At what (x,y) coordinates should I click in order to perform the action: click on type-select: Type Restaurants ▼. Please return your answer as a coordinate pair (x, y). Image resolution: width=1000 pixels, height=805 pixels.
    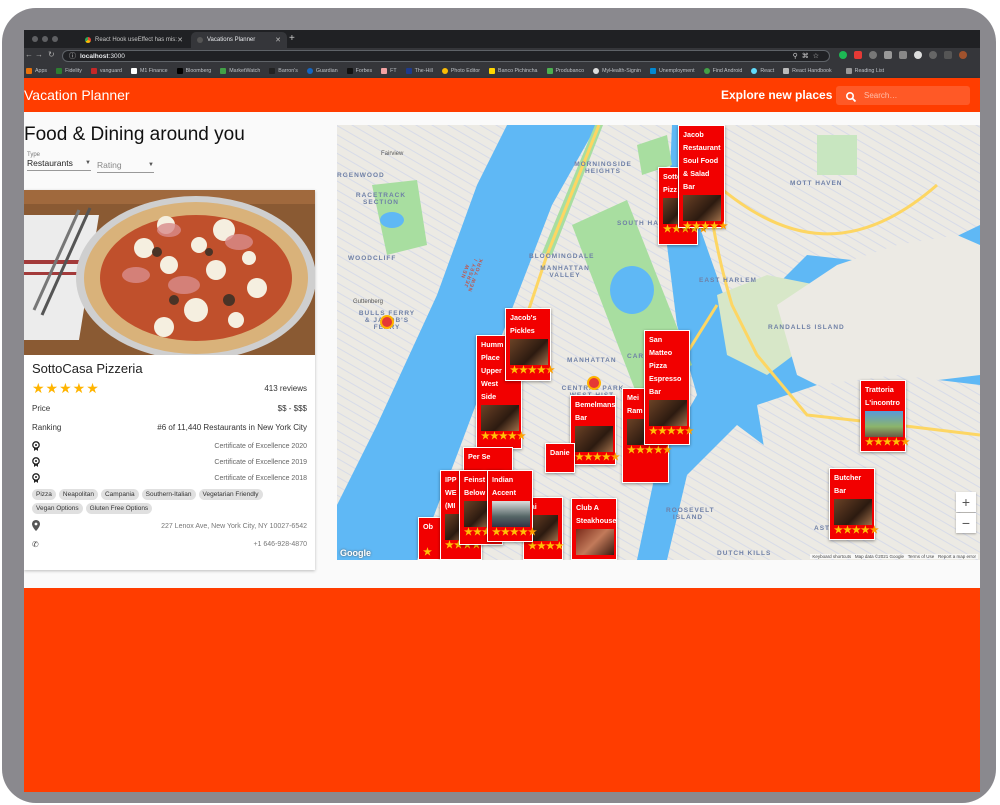
    Looking at the image, I should click on (59, 161).